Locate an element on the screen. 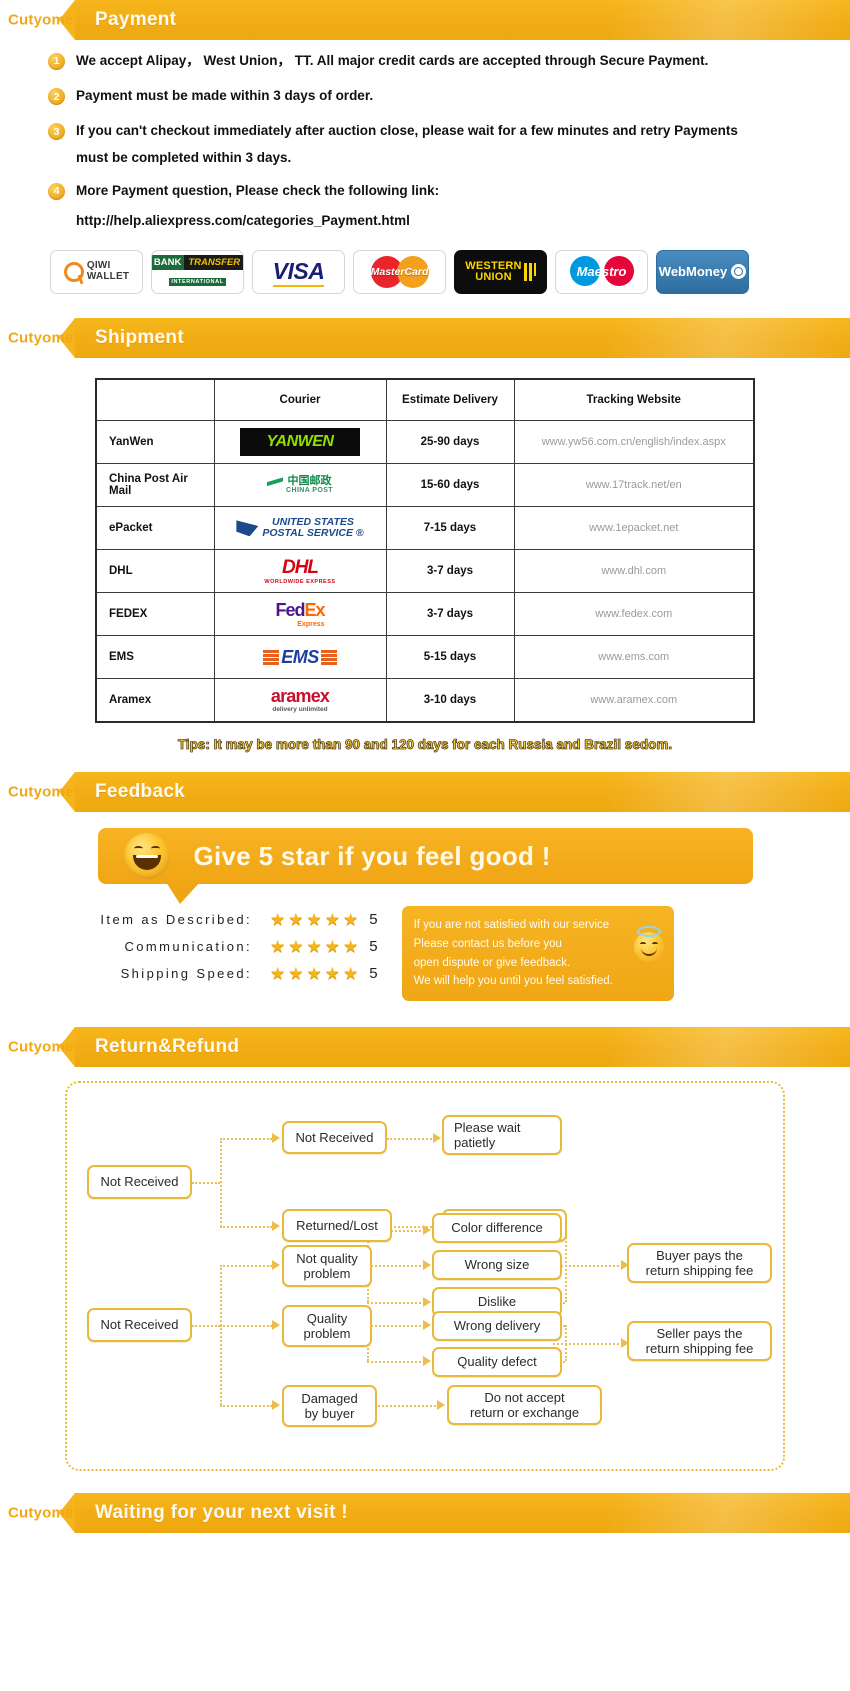  flow-node-not-received-3: Not Received is located at coordinates (139, 1324).